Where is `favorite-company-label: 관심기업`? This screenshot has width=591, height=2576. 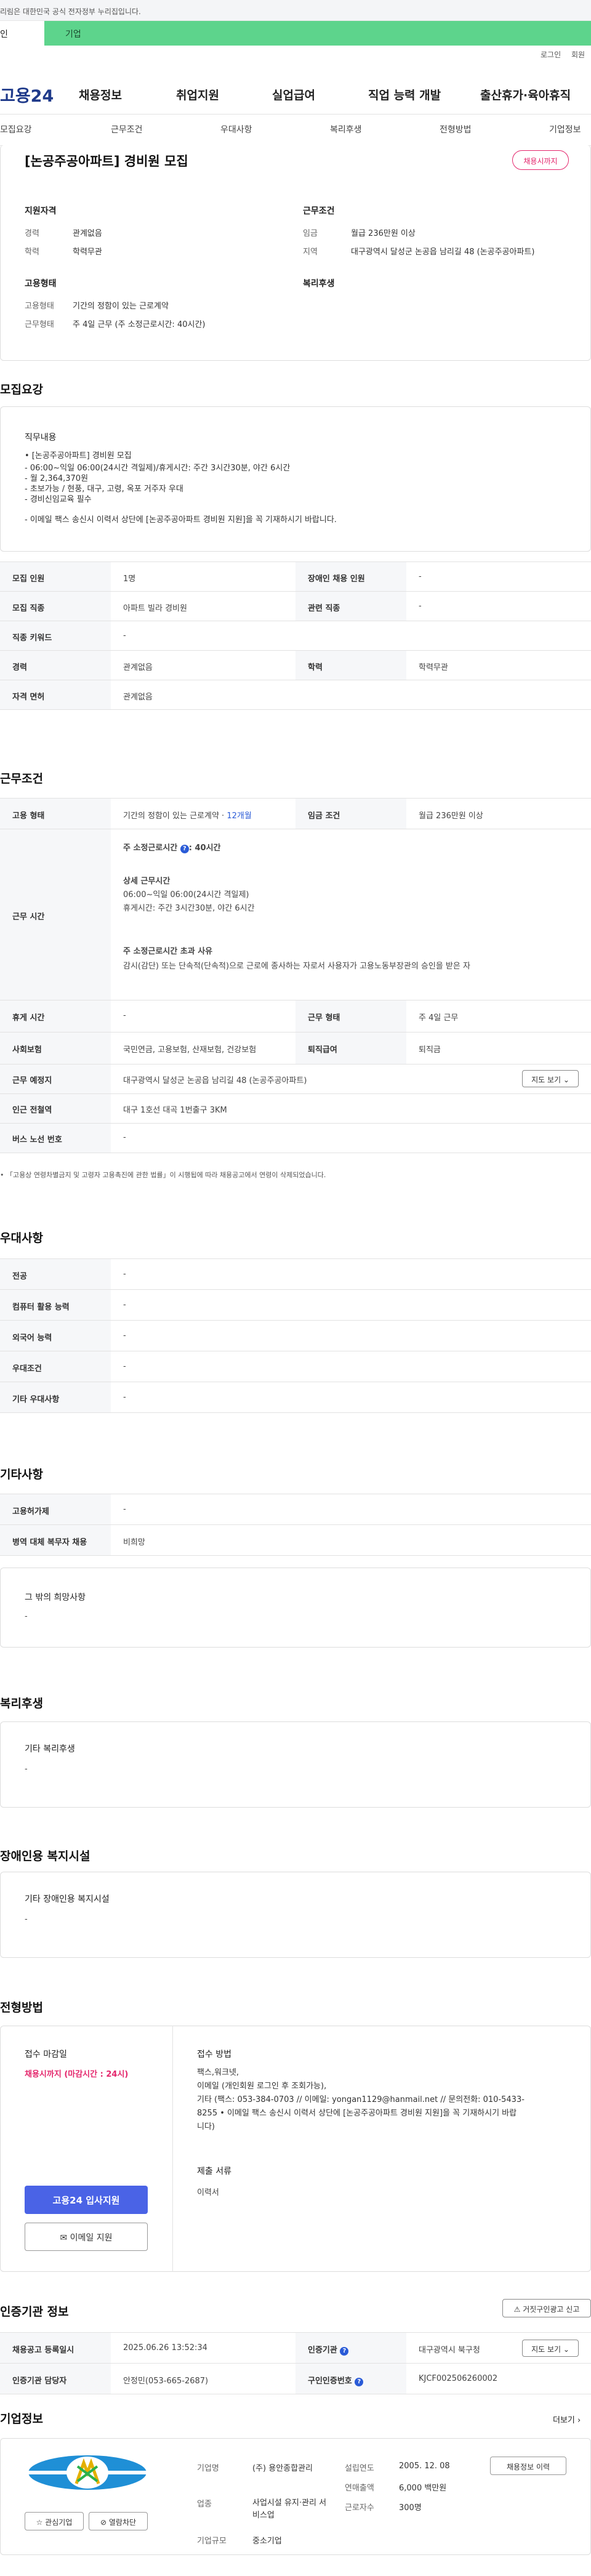 favorite-company-label: 관심기업 is located at coordinates (59, 2522).